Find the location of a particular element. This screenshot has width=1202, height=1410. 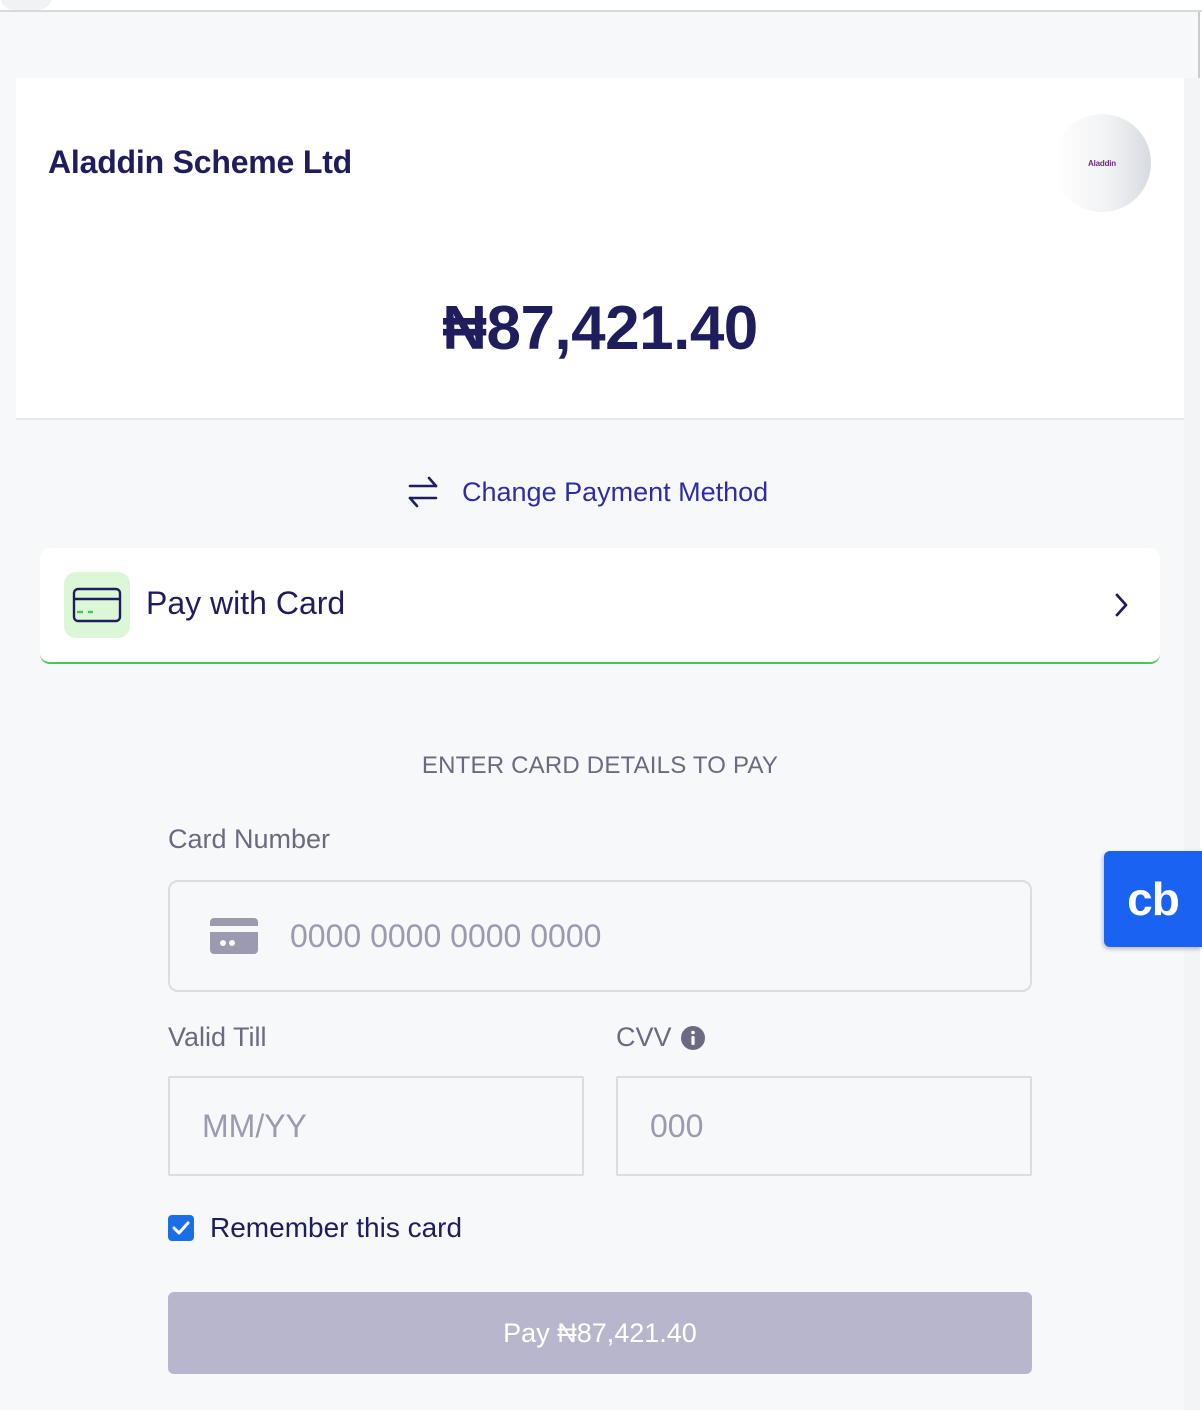

checkbox-checked-icon is located at coordinates (181, 1228).